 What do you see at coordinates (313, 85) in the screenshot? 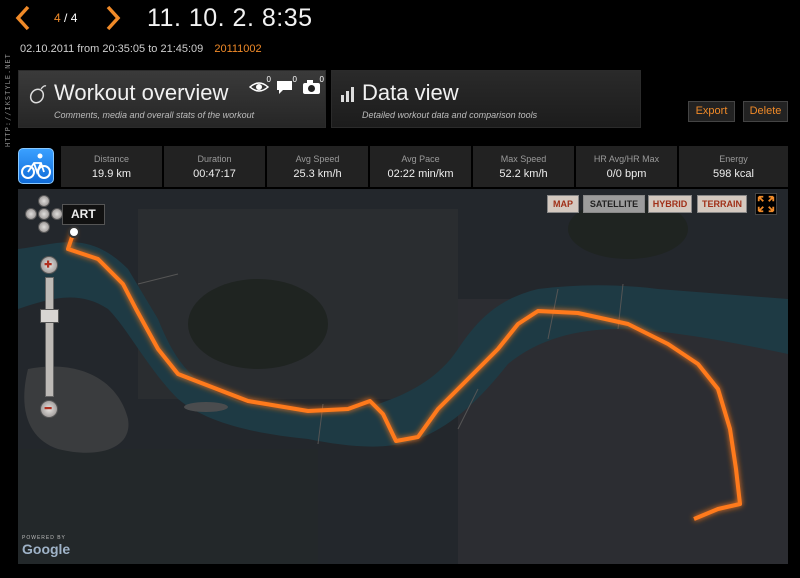
I see `photos-indicator: 0` at bounding box center [313, 85].